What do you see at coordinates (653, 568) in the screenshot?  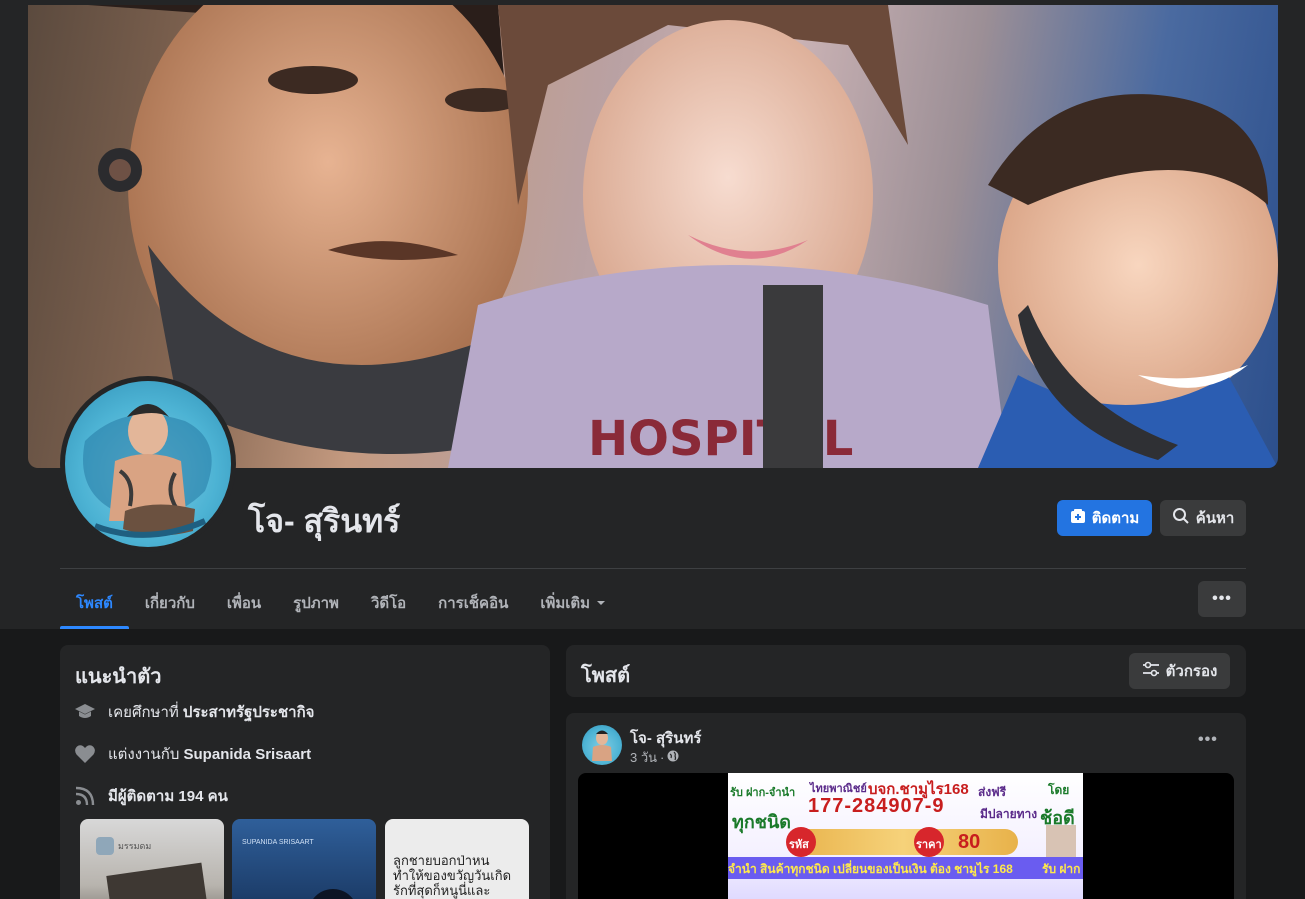 I see `header-divider` at bounding box center [653, 568].